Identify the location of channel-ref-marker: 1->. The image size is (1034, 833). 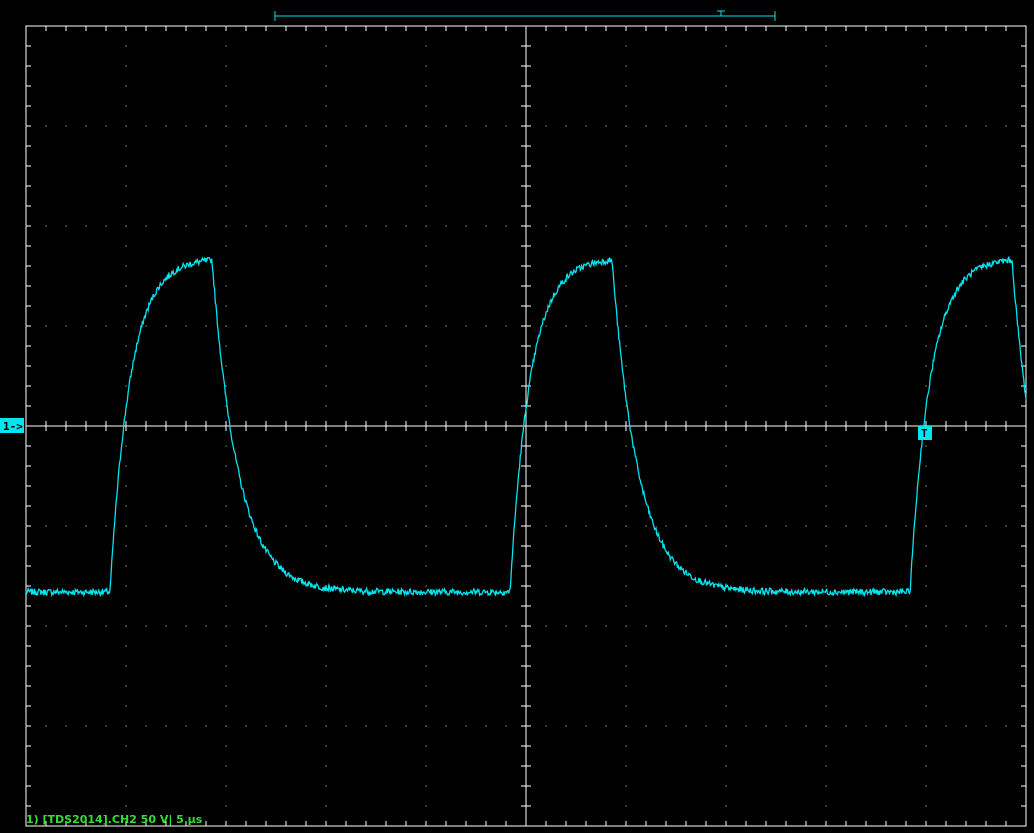
(12, 425).